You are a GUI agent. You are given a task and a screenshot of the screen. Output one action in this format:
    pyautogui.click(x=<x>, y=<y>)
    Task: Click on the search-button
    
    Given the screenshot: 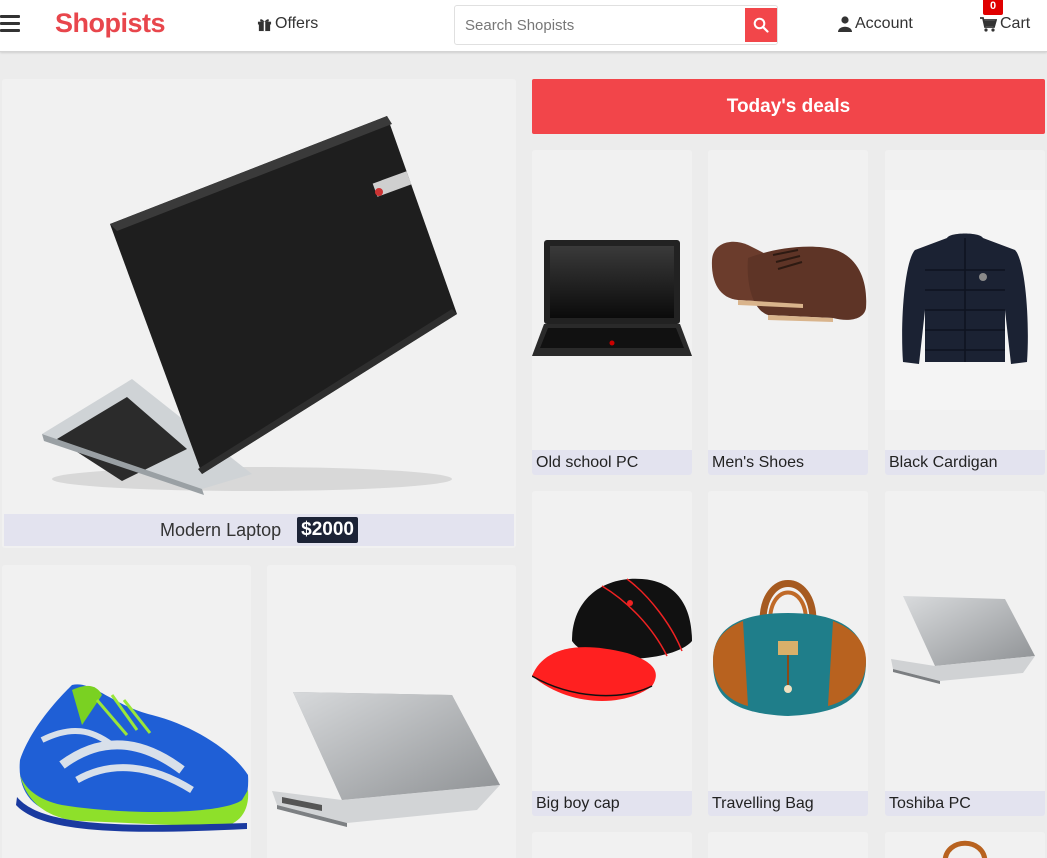 What is the action you would take?
    pyautogui.click(x=761, y=25)
    